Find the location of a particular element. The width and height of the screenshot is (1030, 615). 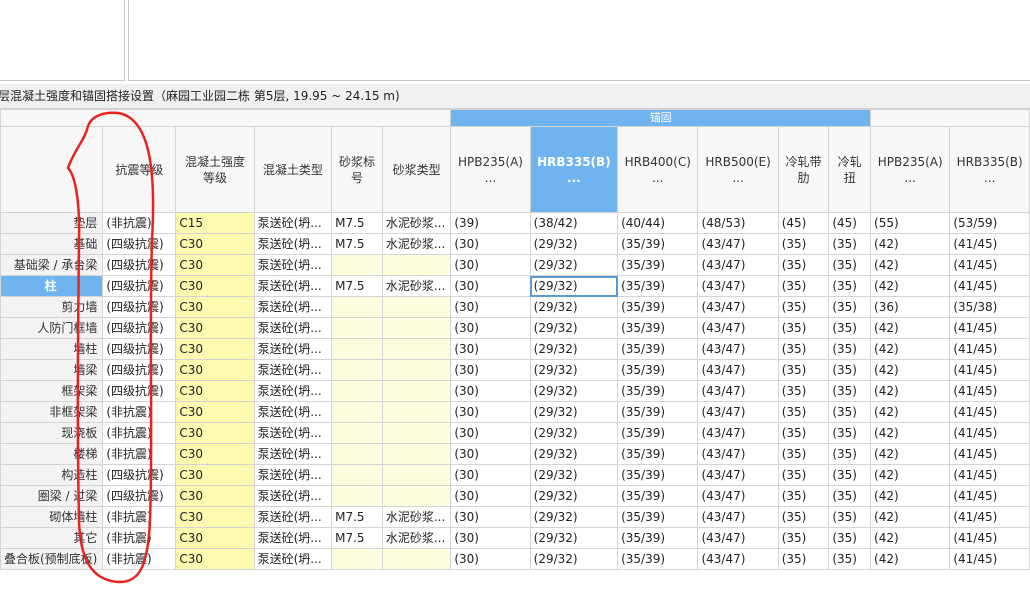

row-header: 楼梯 is located at coordinates (52, 454).